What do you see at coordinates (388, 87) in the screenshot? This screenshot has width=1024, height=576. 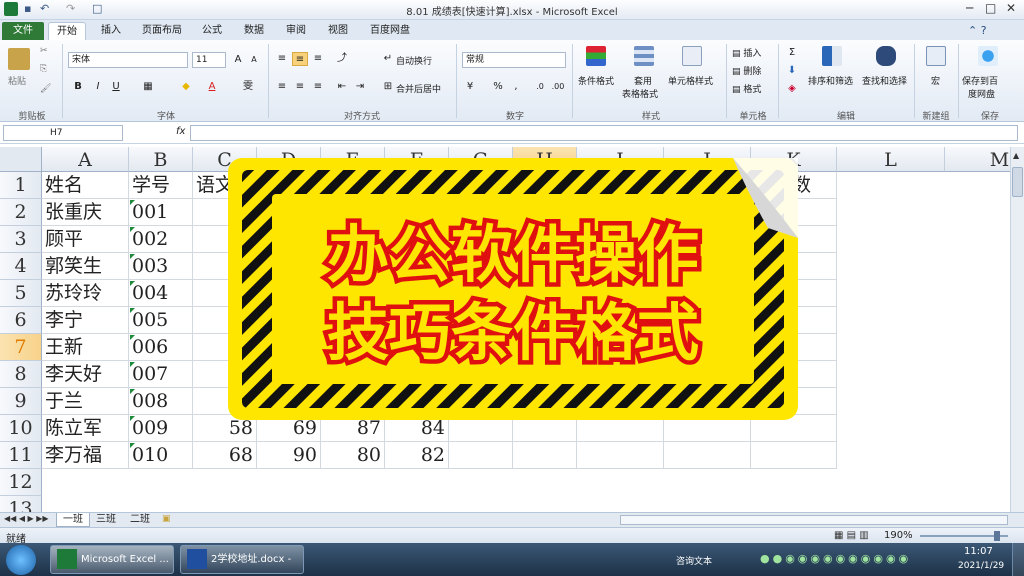 I see `merge-icon: ⊞` at bounding box center [388, 87].